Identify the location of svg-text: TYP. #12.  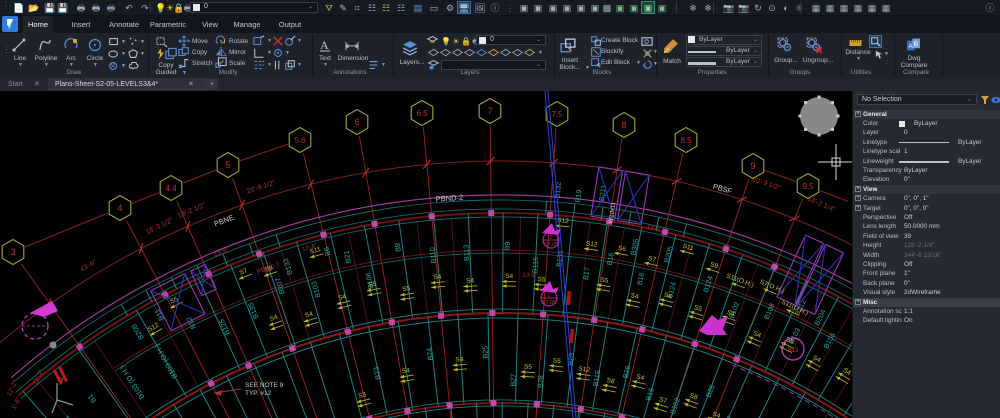
(258, 393).